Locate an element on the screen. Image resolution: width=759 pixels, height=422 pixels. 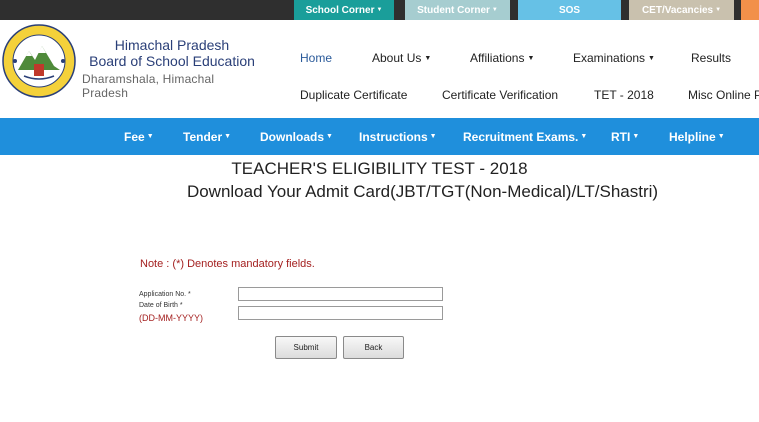
board-logo is located at coordinates (39, 61).